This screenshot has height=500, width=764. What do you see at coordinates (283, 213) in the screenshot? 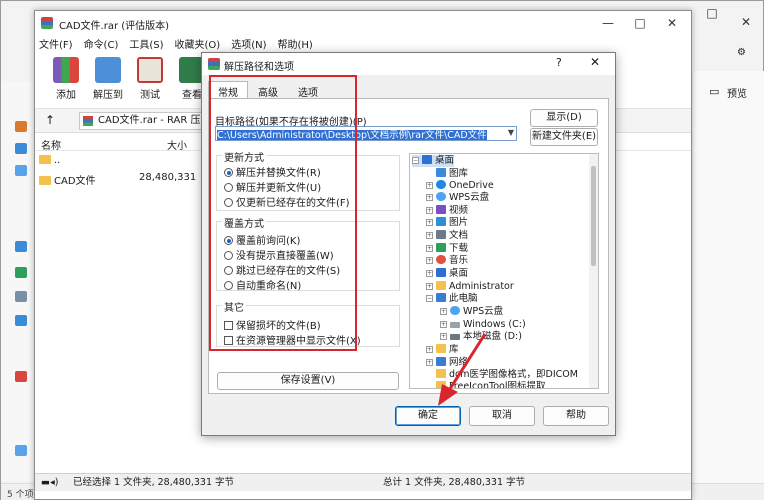
I see `highlight-annotation-box` at bounding box center [283, 213].